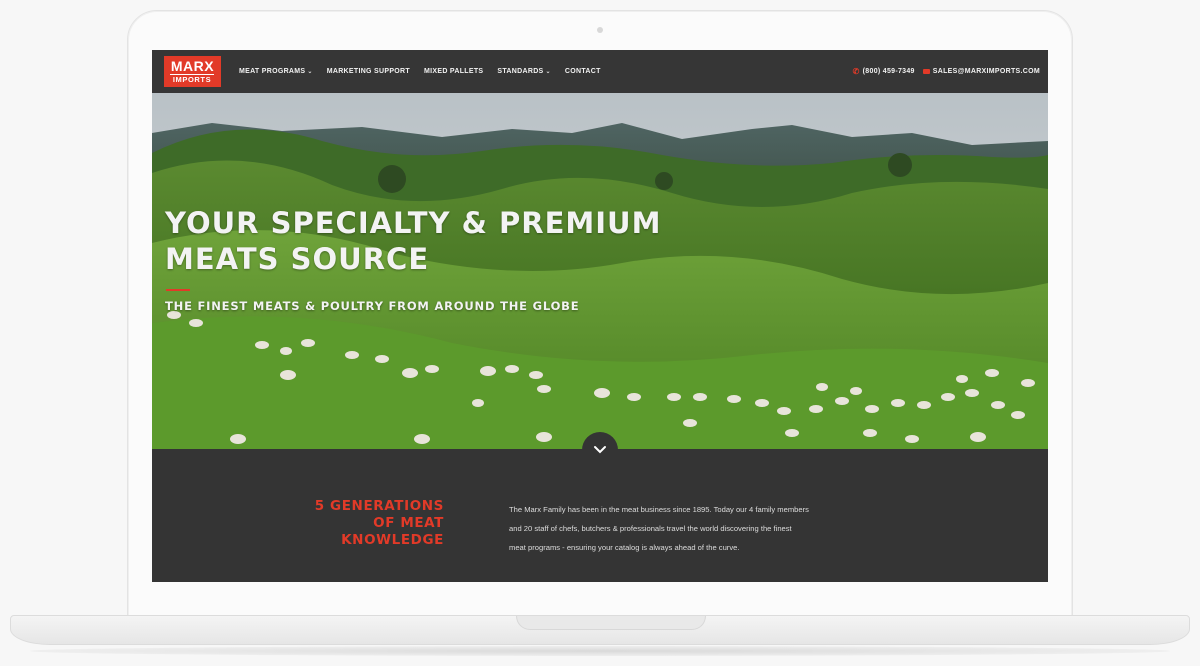 The image size is (1200, 666). What do you see at coordinates (856, 71) in the screenshot?
I see `phone-icon: ✆` at bounding box center [856, 71].